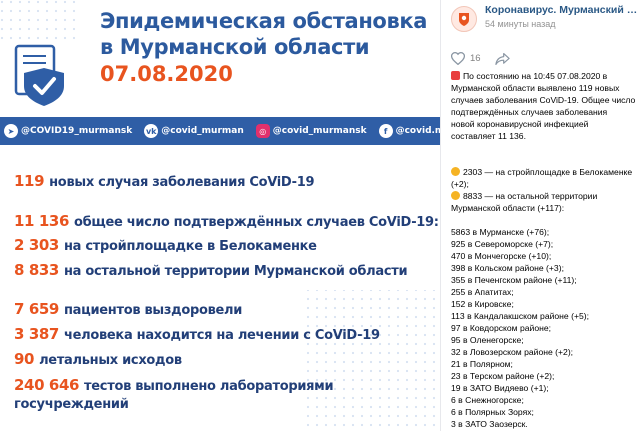 This screenshot has height=431, width=640. What do you see at coordinates (71, 404) in the screenshot?
I see `stat-text-line-2: госучреждений` at bounding box center [71, 404].